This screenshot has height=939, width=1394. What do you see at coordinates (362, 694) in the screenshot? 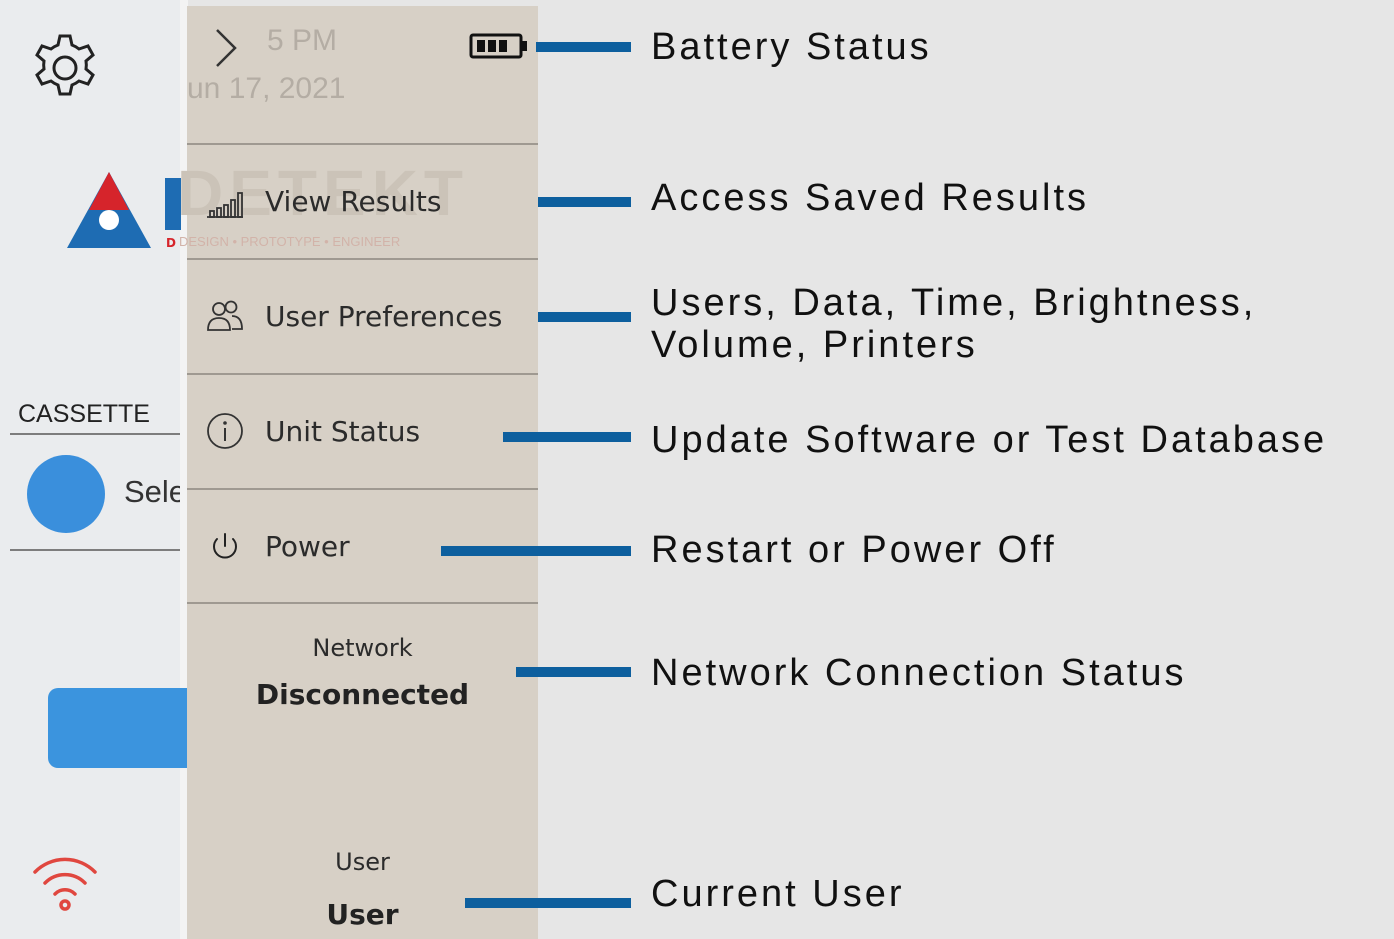
I see `network-status: Disconnected` at bounding box center [362, 694].